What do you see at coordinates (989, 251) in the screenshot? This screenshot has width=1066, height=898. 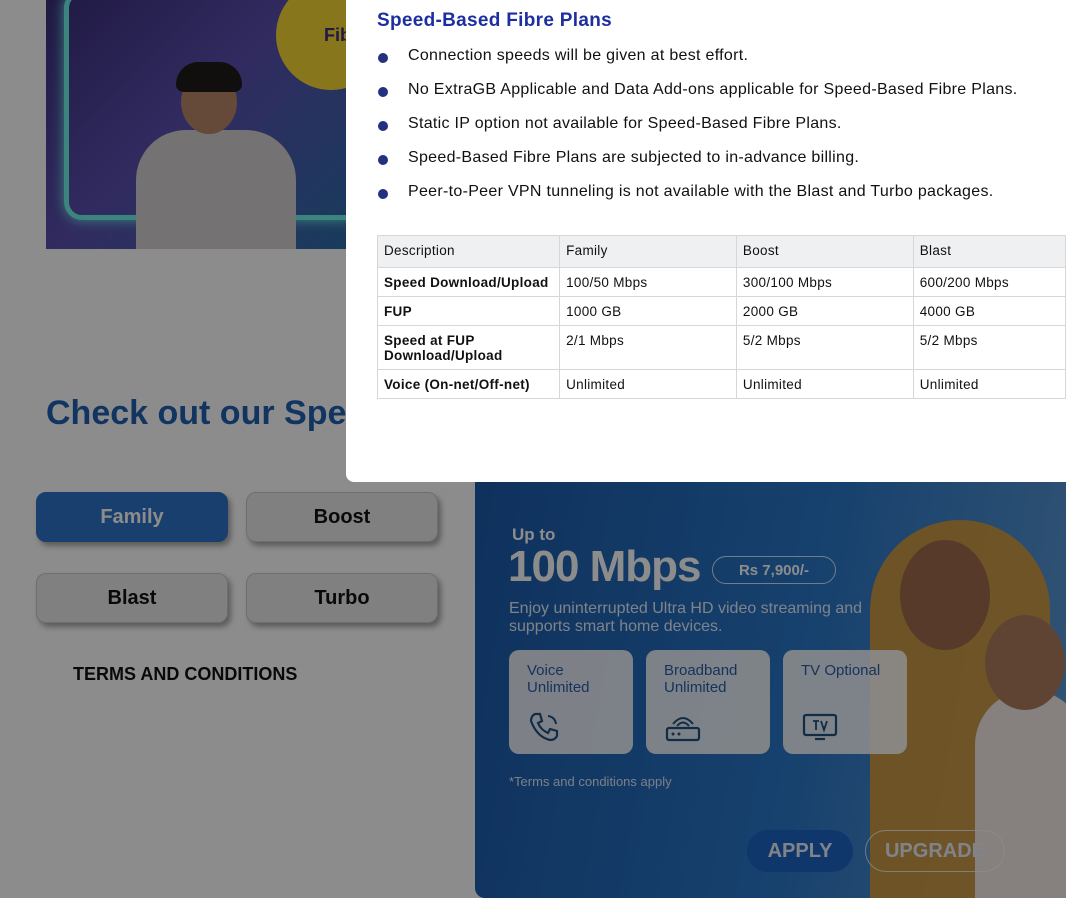 I see `table-header: Blast` at bounding box center [989, 251].